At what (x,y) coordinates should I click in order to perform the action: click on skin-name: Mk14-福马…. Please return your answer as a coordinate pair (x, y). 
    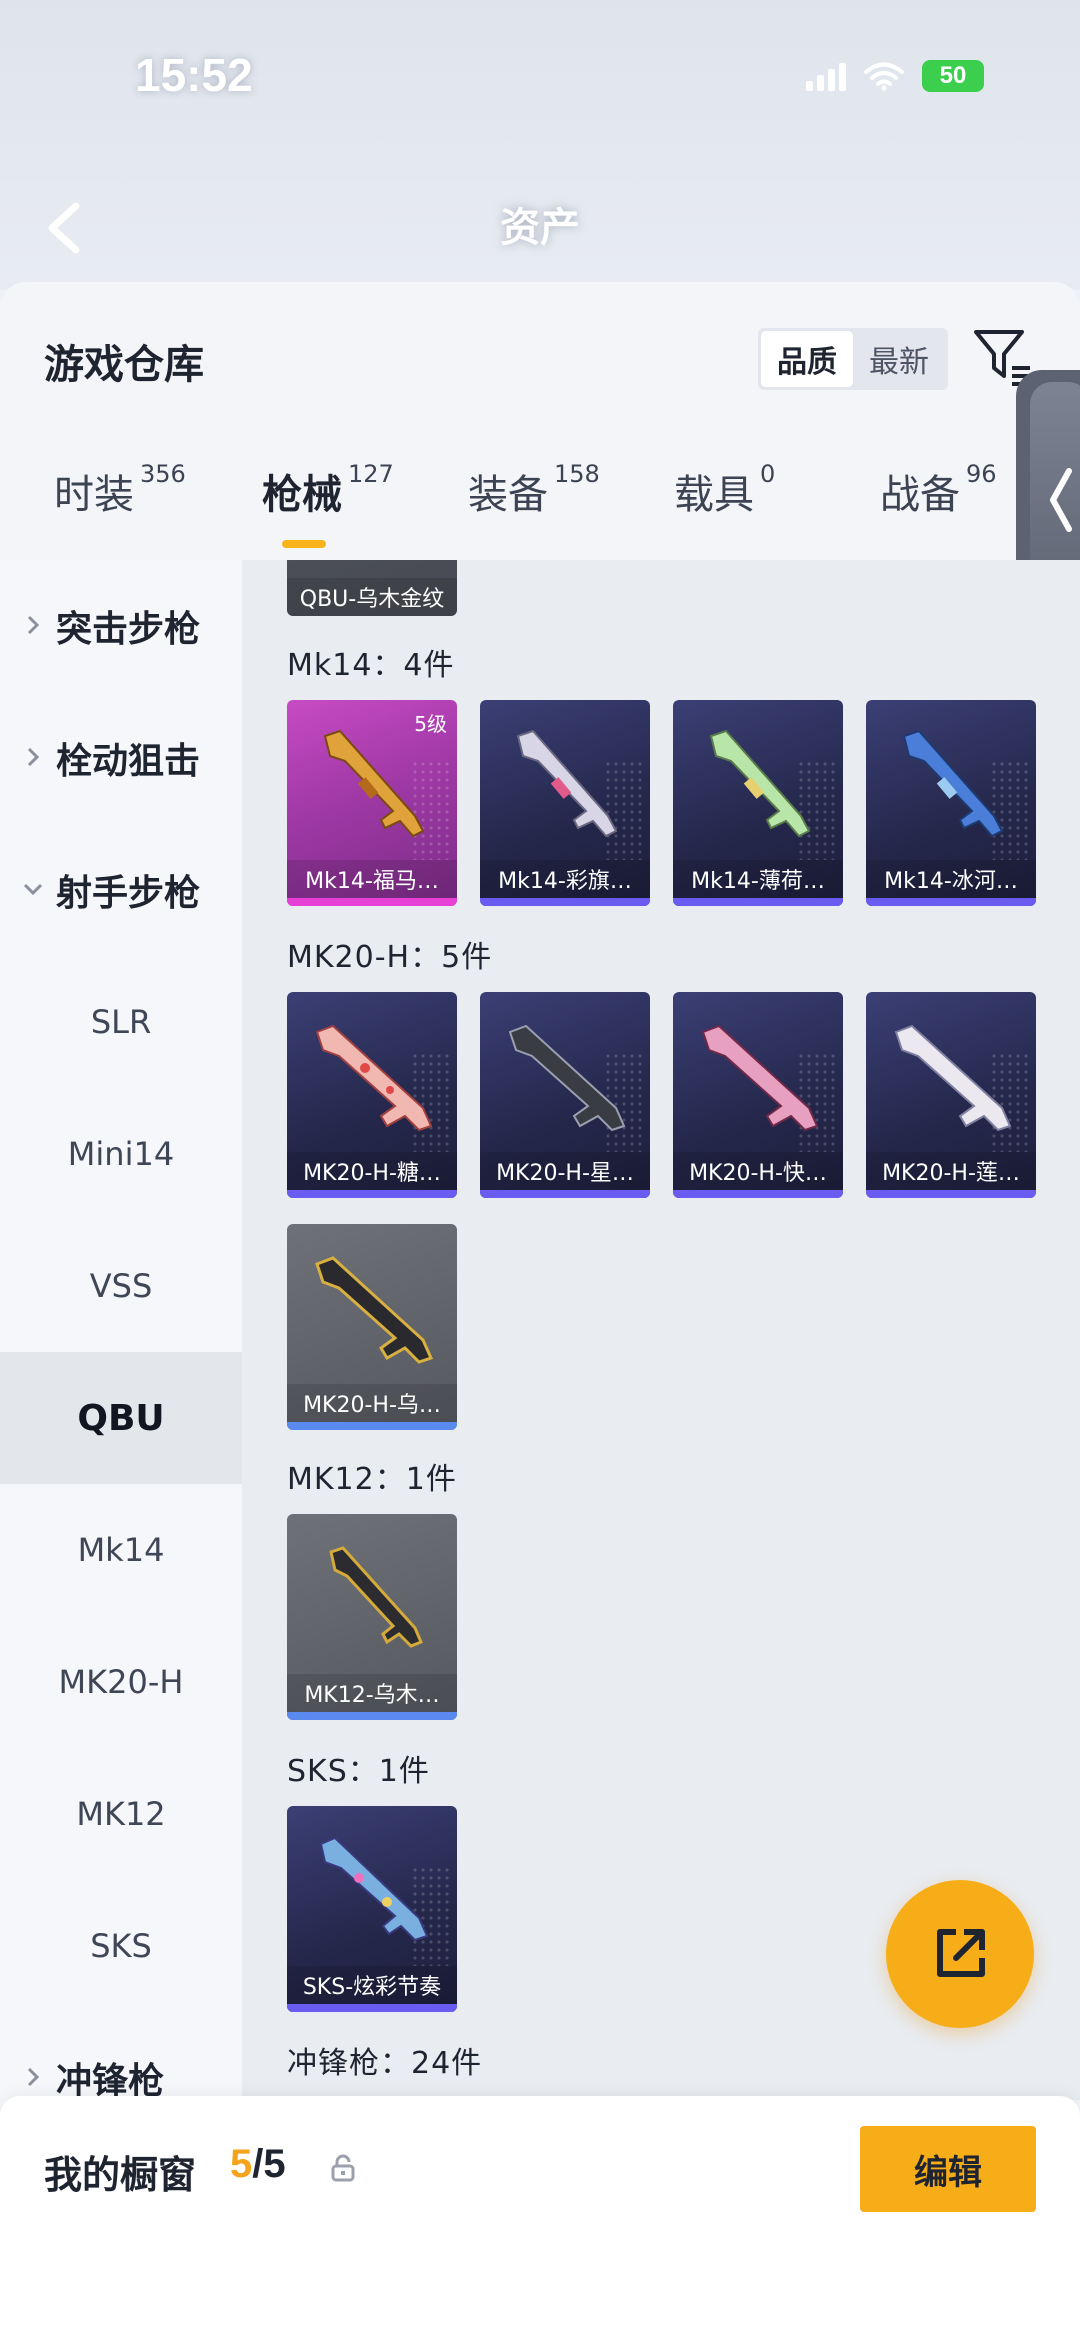
    Looking at the image, I should click on (372, 879).